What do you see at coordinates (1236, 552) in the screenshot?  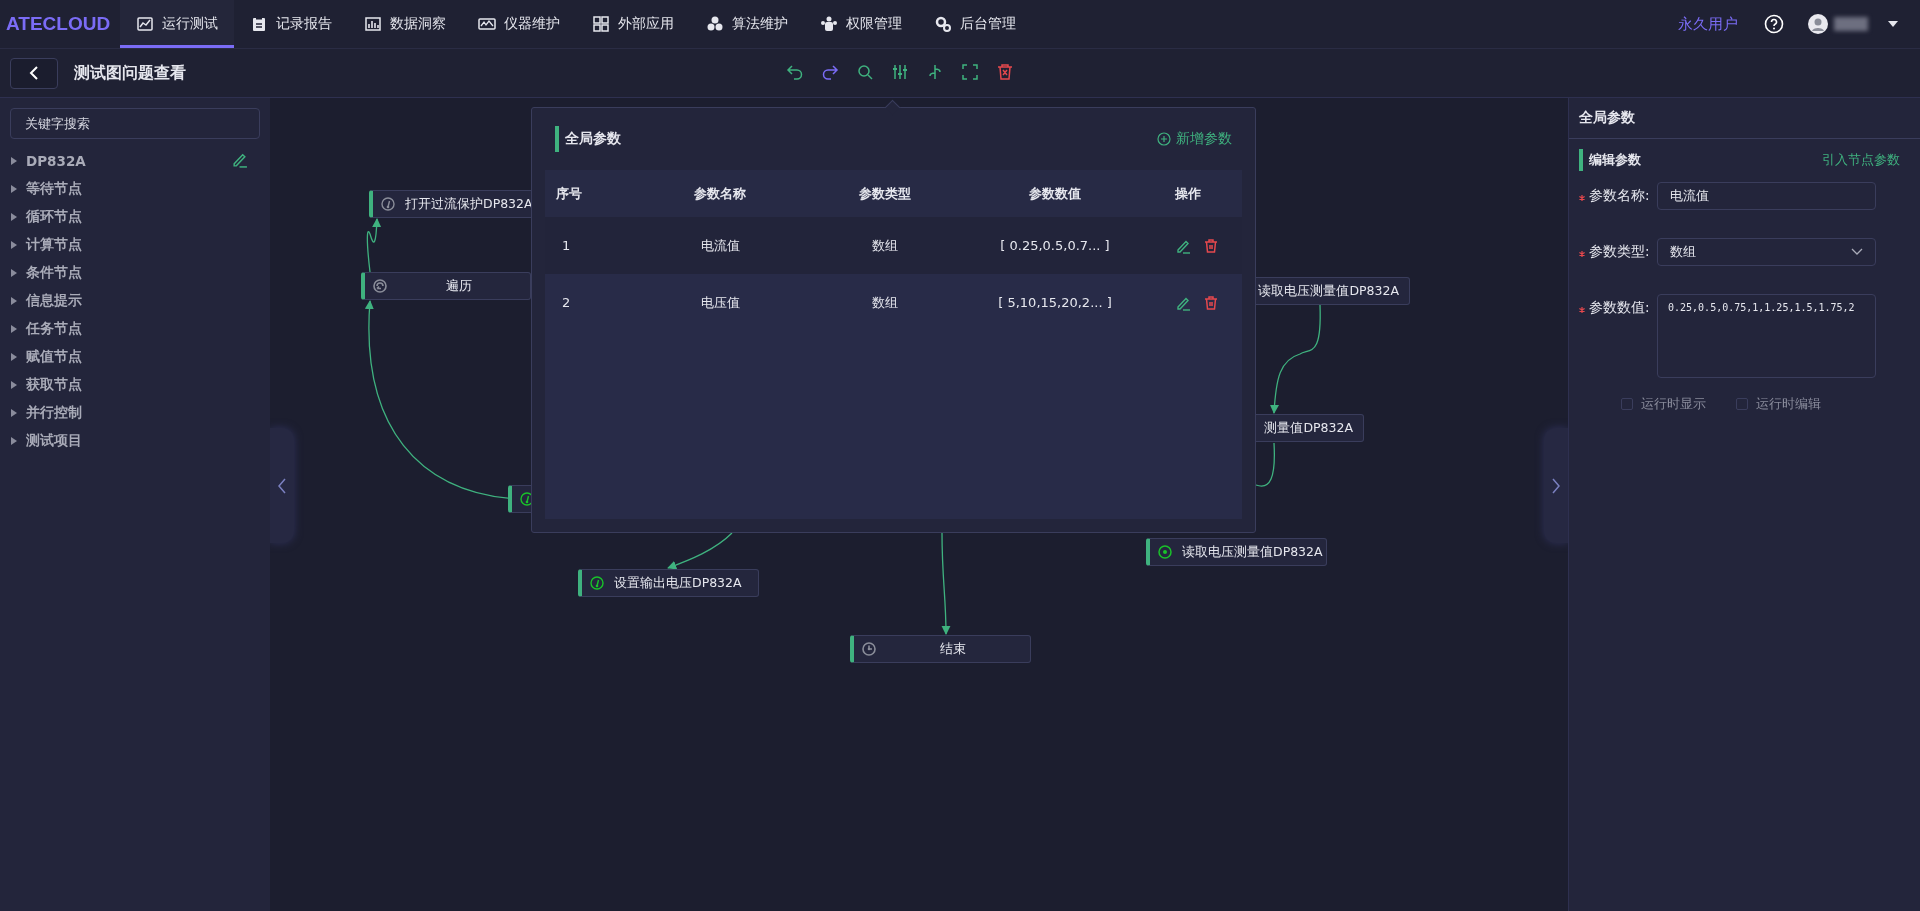 I see `flow-node: 读取电压测量值DP832A` at bounding box center [1236, 552].